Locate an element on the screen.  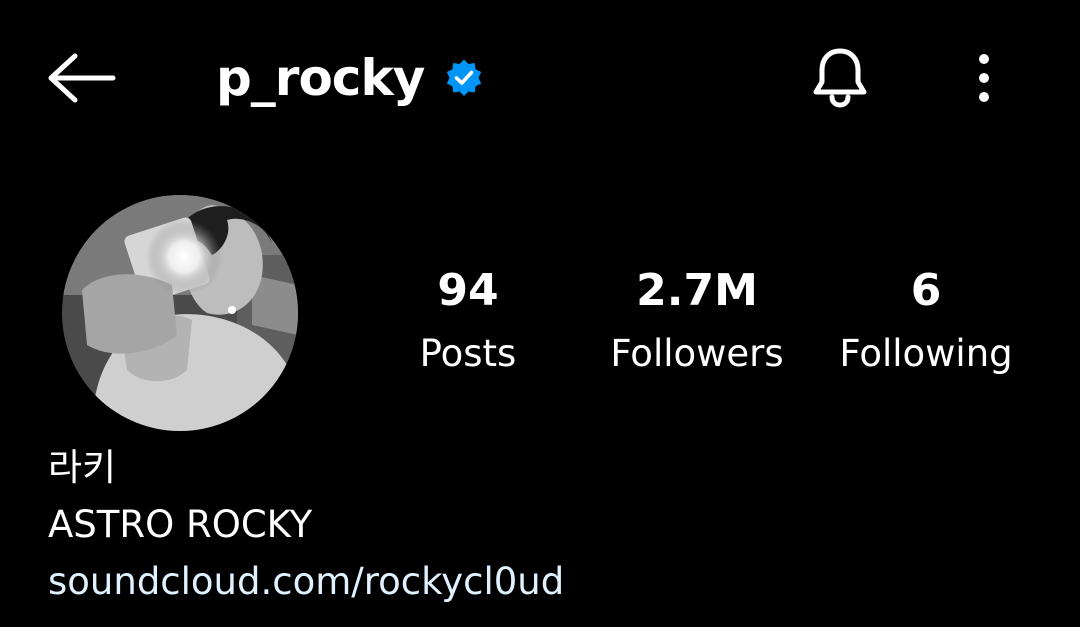
username: p_rocky is located at coordinates (320, 78).